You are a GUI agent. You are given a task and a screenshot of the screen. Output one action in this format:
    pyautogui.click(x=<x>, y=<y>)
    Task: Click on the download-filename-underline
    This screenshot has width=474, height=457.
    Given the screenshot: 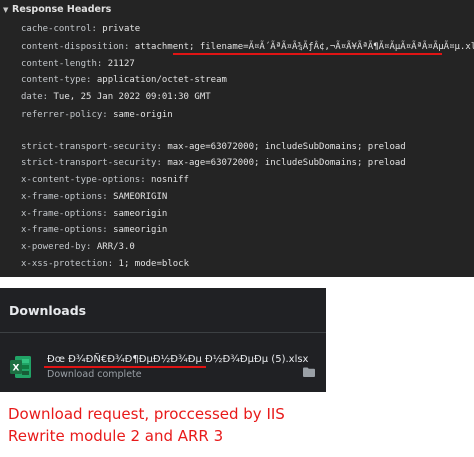 What is the action you would take?
    pyautogui.click(x=125, y=367)
    